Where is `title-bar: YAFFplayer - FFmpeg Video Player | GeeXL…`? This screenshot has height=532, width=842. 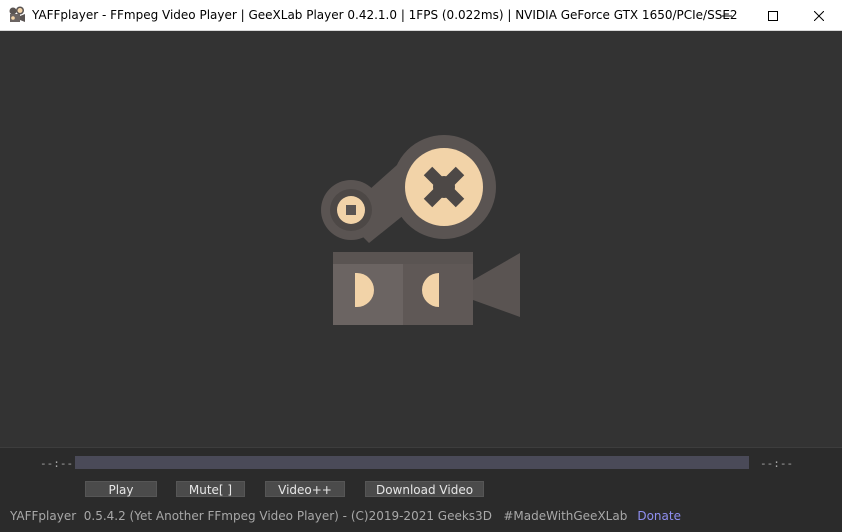 title-bar: YAFFplayer - FFmpeg Video Player | GeeXL… is located at coordinates (421, 15).